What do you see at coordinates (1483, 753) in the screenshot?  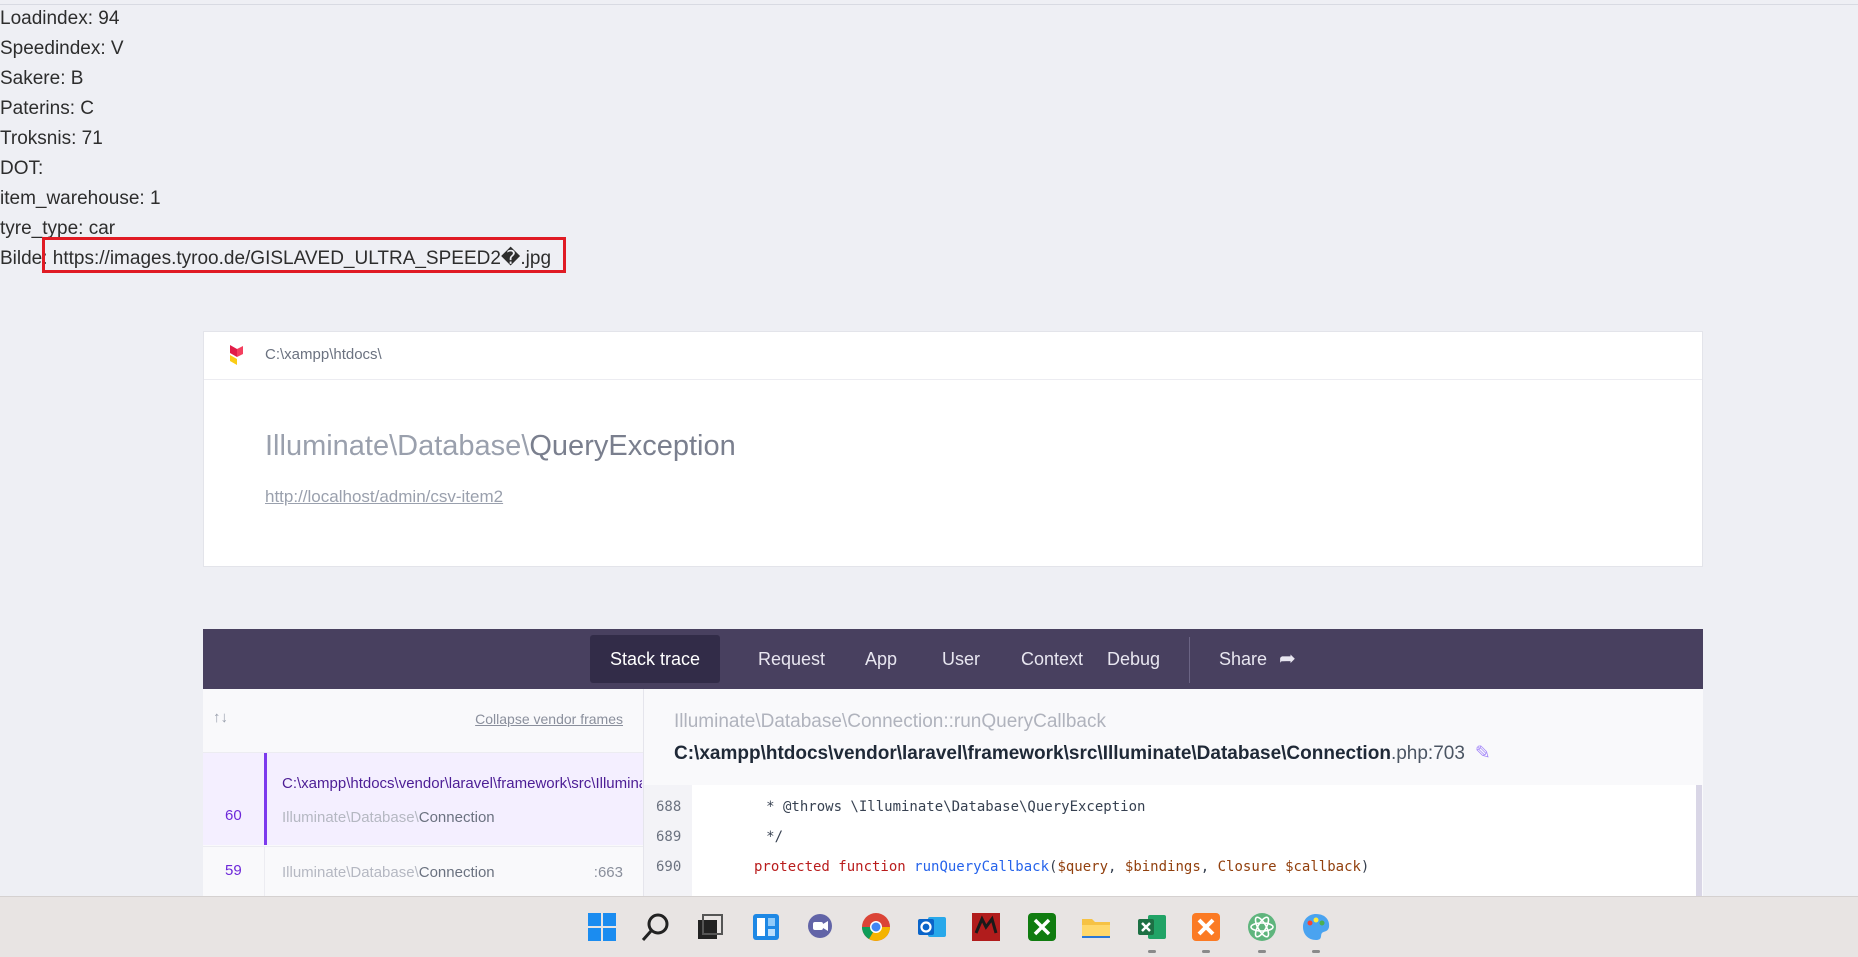 I see `edit-pencil-icon: ✎` at bounding box center [1483, 753].